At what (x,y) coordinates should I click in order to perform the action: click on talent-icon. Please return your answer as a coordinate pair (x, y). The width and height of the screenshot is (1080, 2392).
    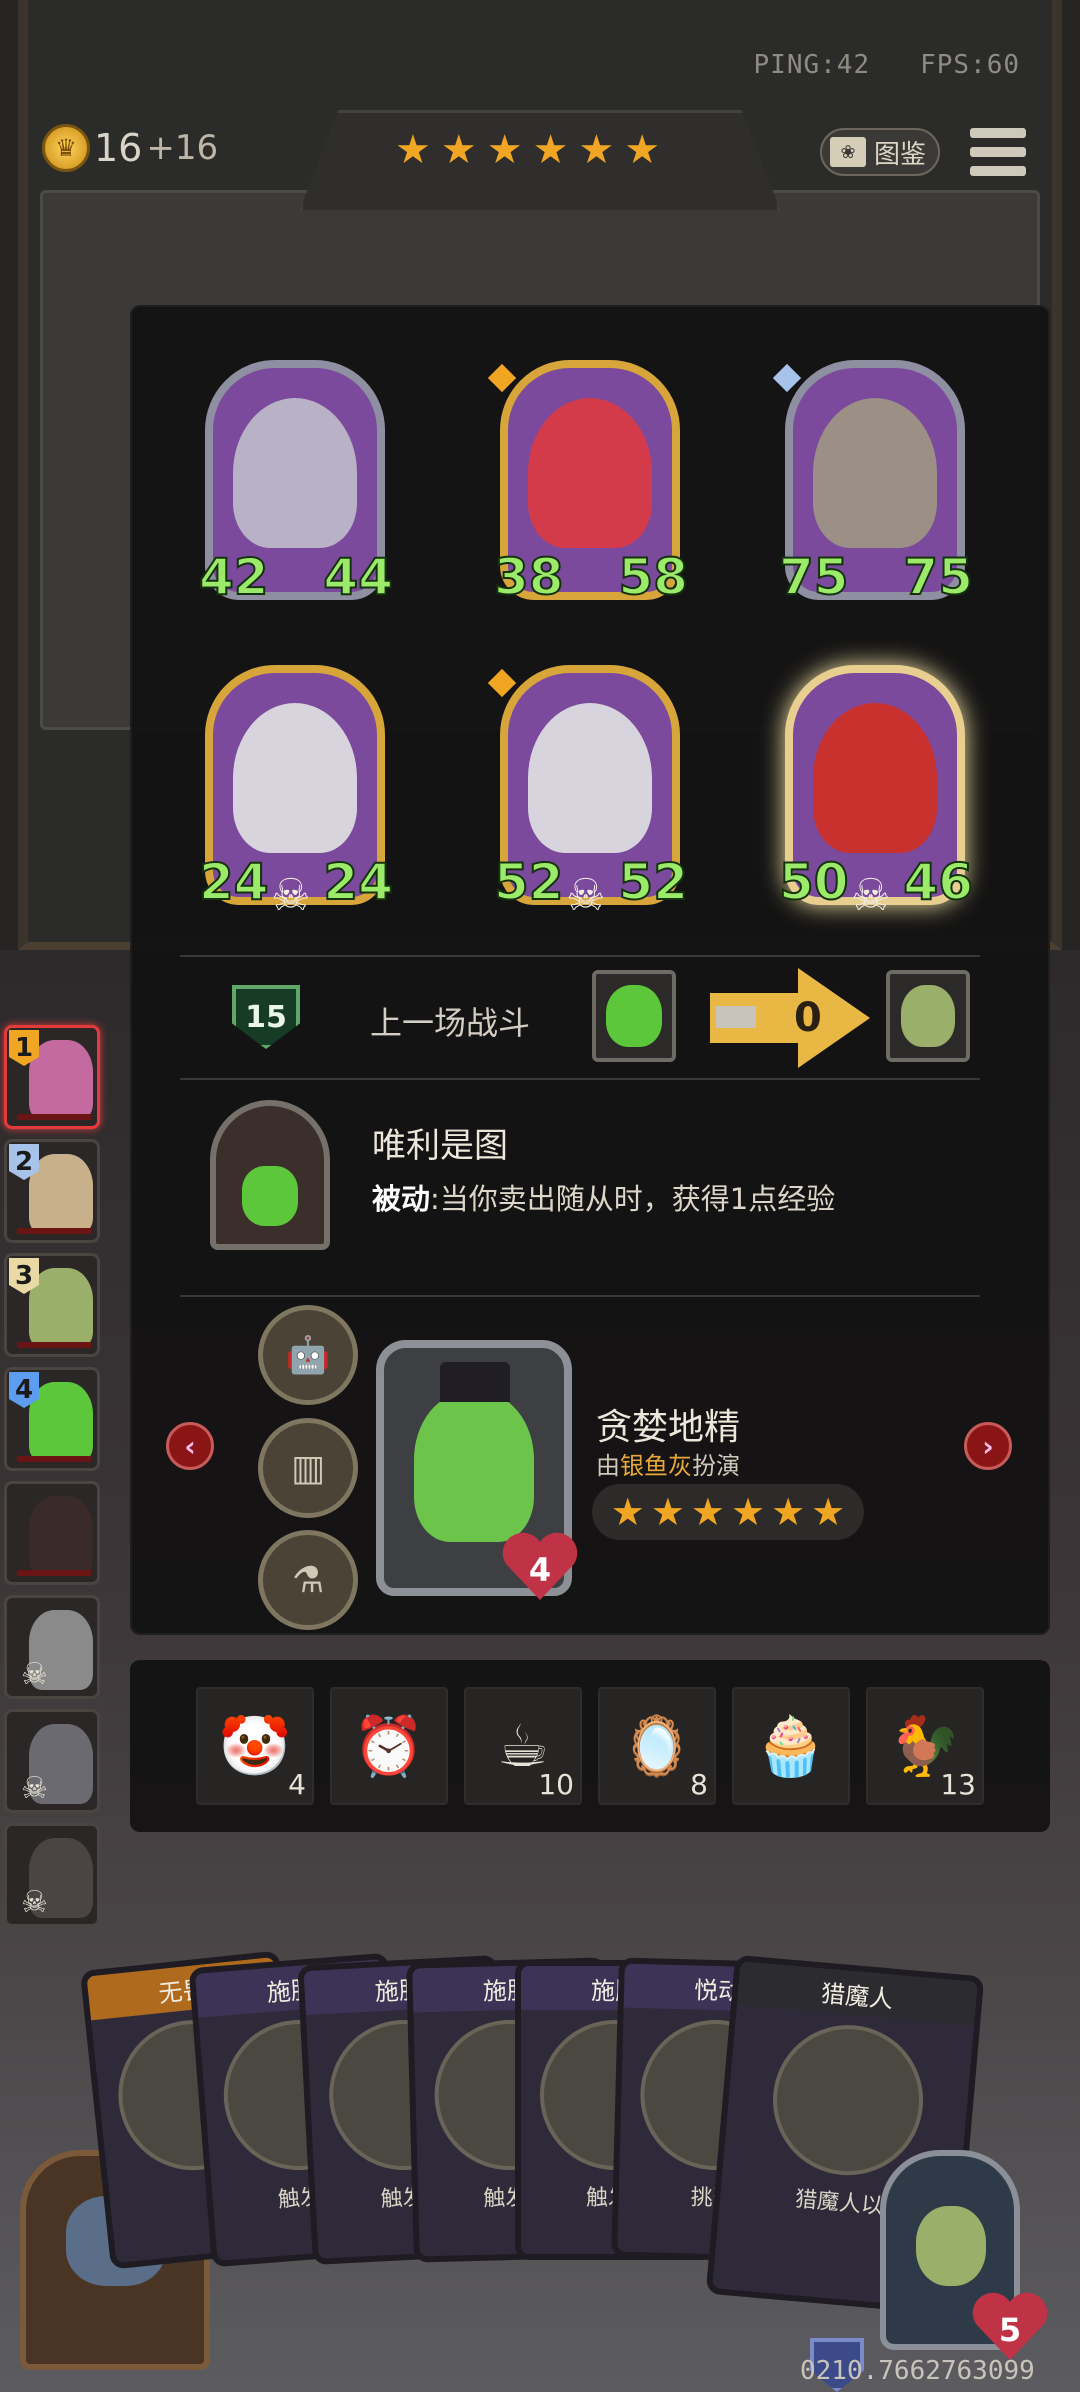
    Looking at the image, I should click on (270, 1175).